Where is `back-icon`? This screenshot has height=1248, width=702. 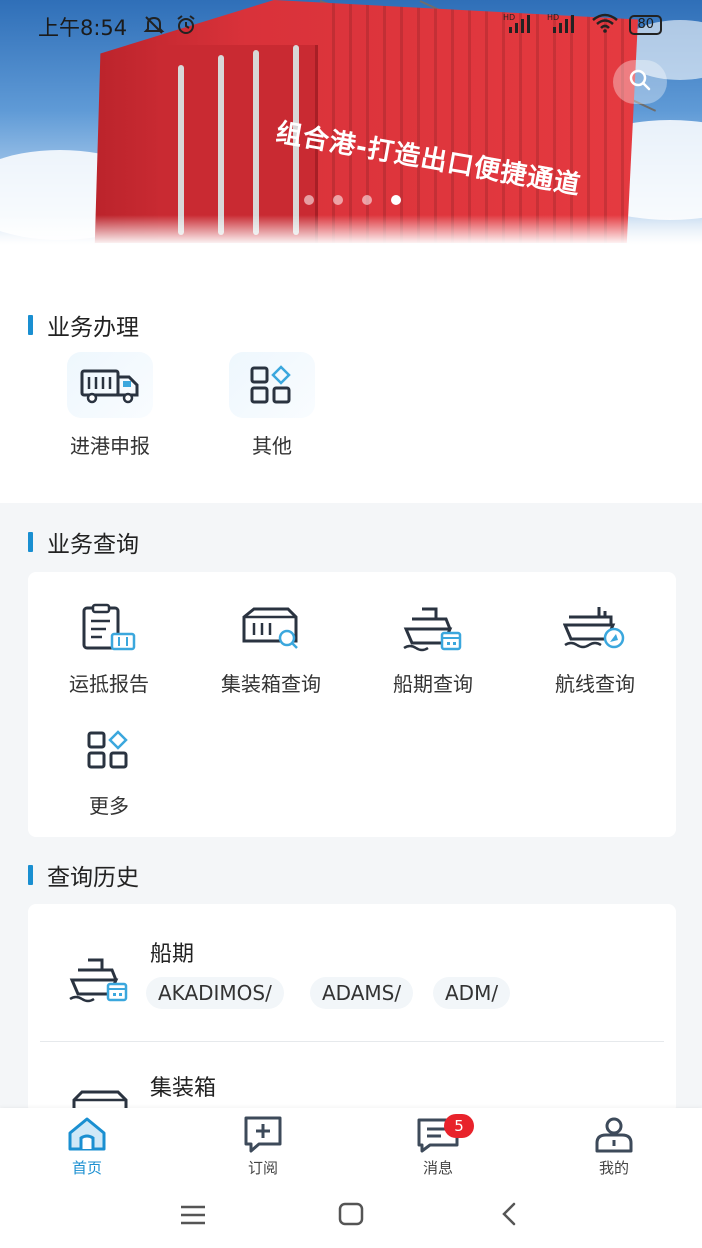
back-icon is located at coordinates (509, 1216).